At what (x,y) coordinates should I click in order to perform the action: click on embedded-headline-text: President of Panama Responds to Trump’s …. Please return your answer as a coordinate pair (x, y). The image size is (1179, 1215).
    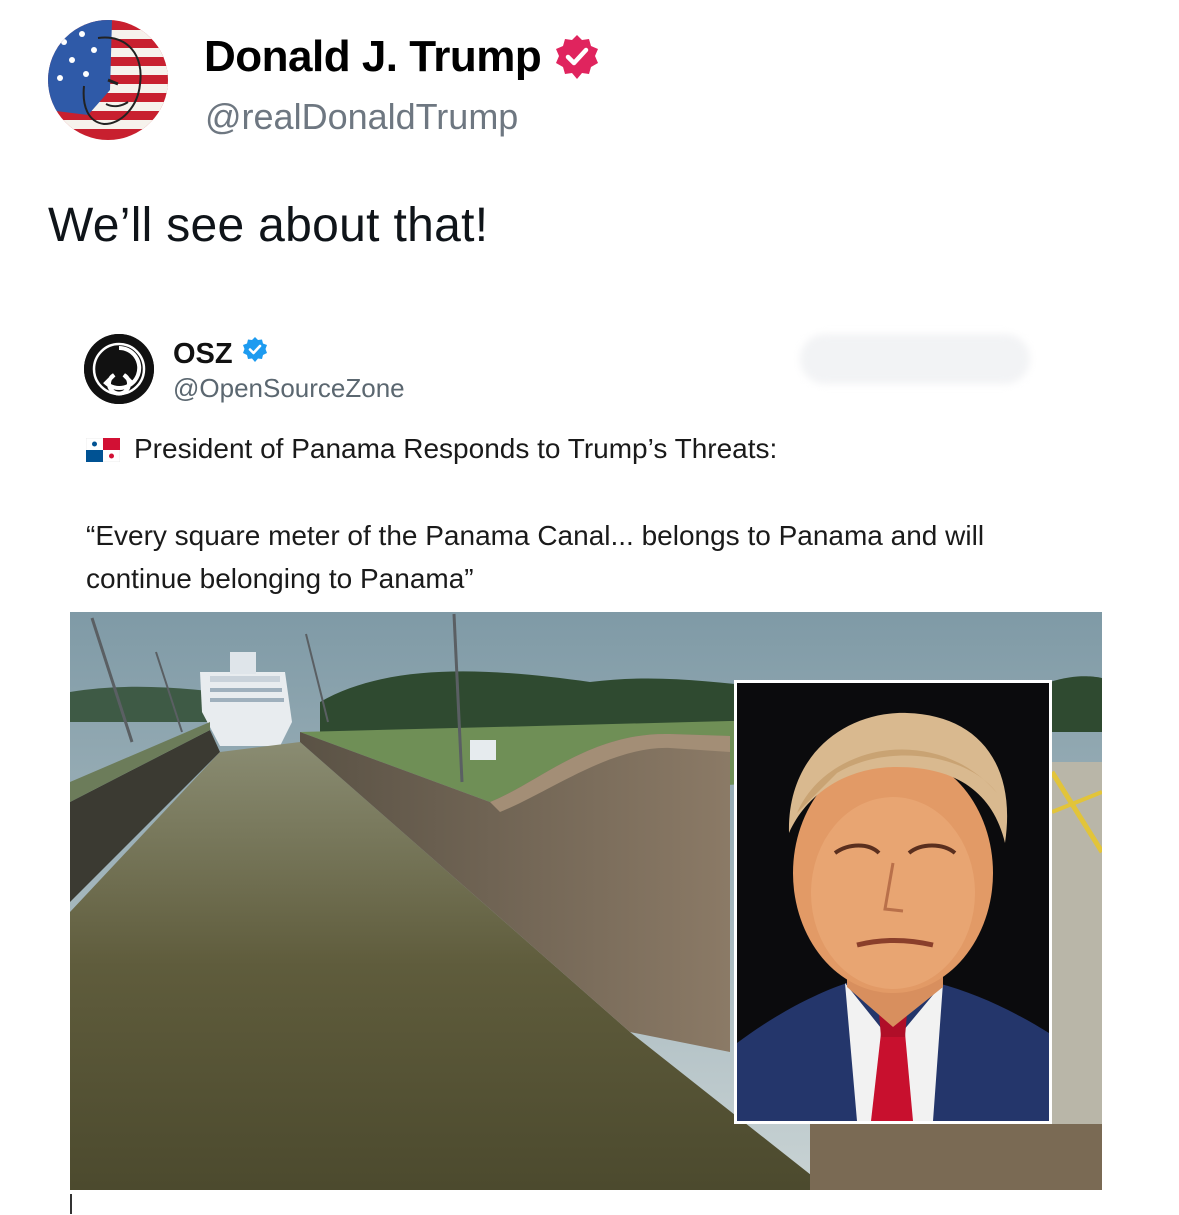
    Looking at the image, I should click on (456, 448).